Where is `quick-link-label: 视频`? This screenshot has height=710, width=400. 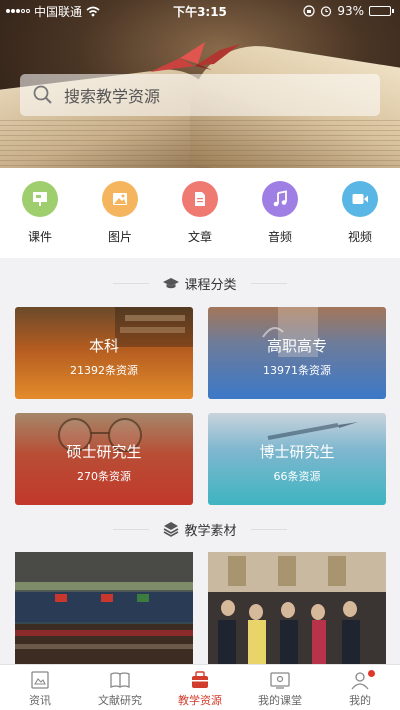
quick-link-label: 视频 is located at coordinates (359, 237).